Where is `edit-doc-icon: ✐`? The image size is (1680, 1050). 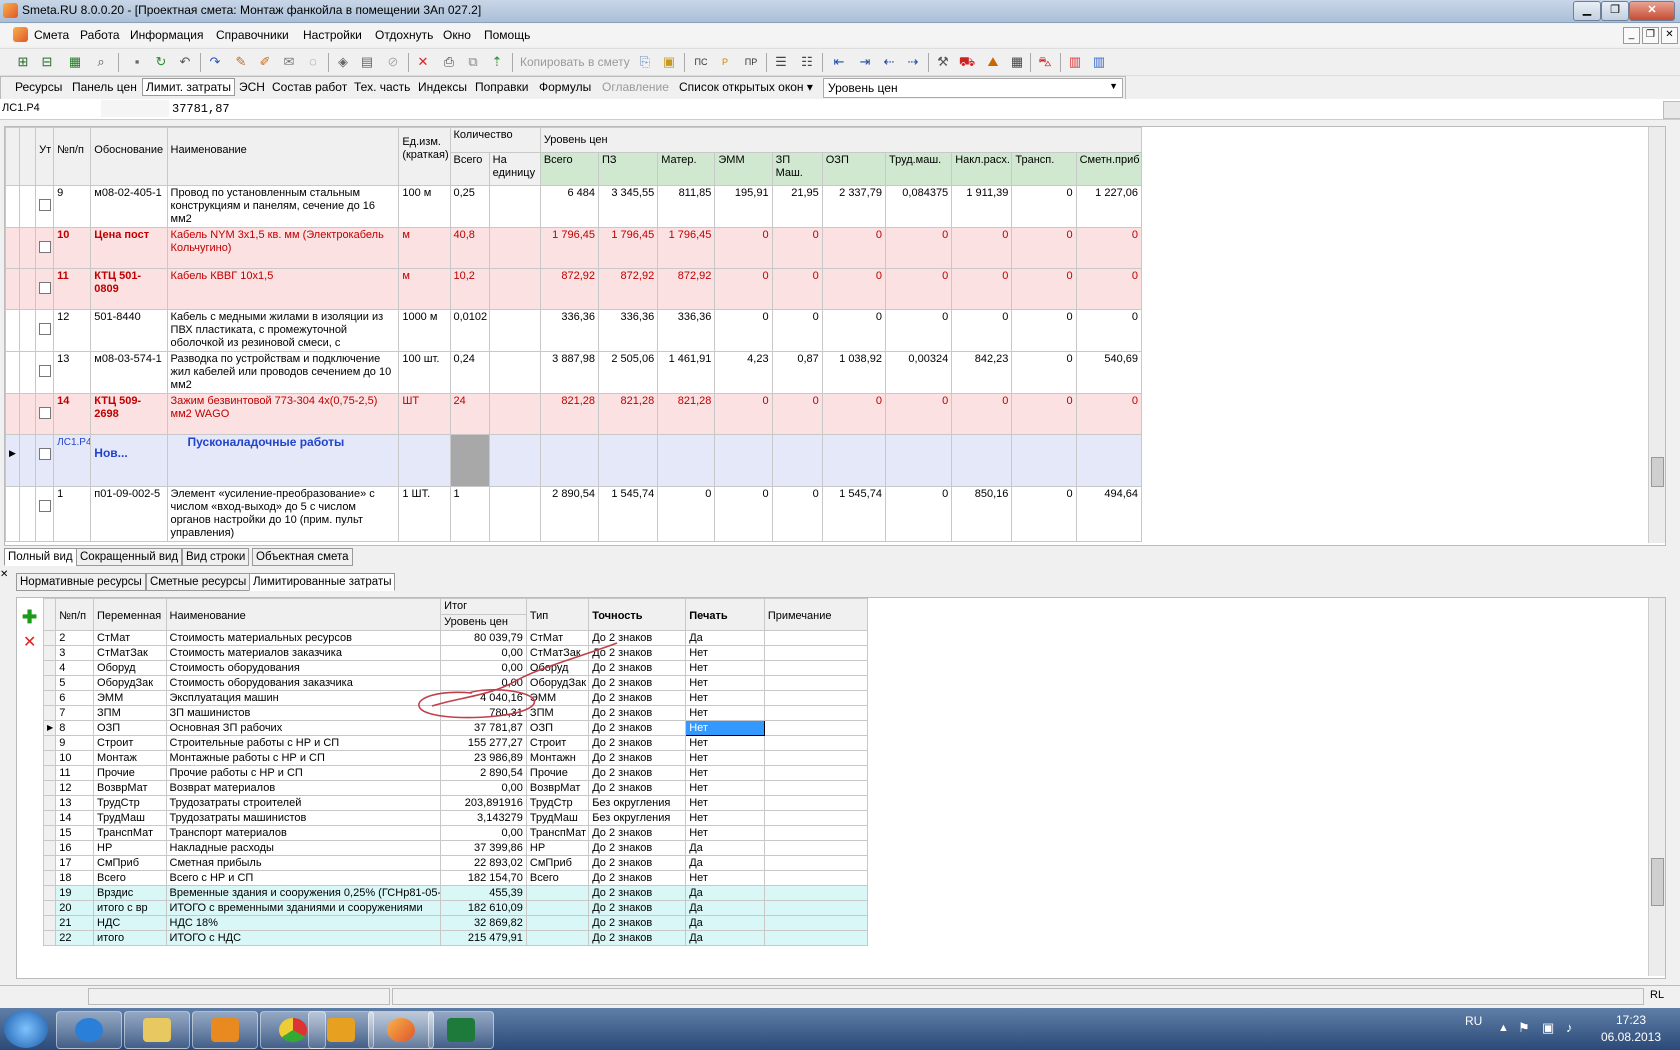 edit-doc-icon: ✐ is located at coordinates (265, 62).